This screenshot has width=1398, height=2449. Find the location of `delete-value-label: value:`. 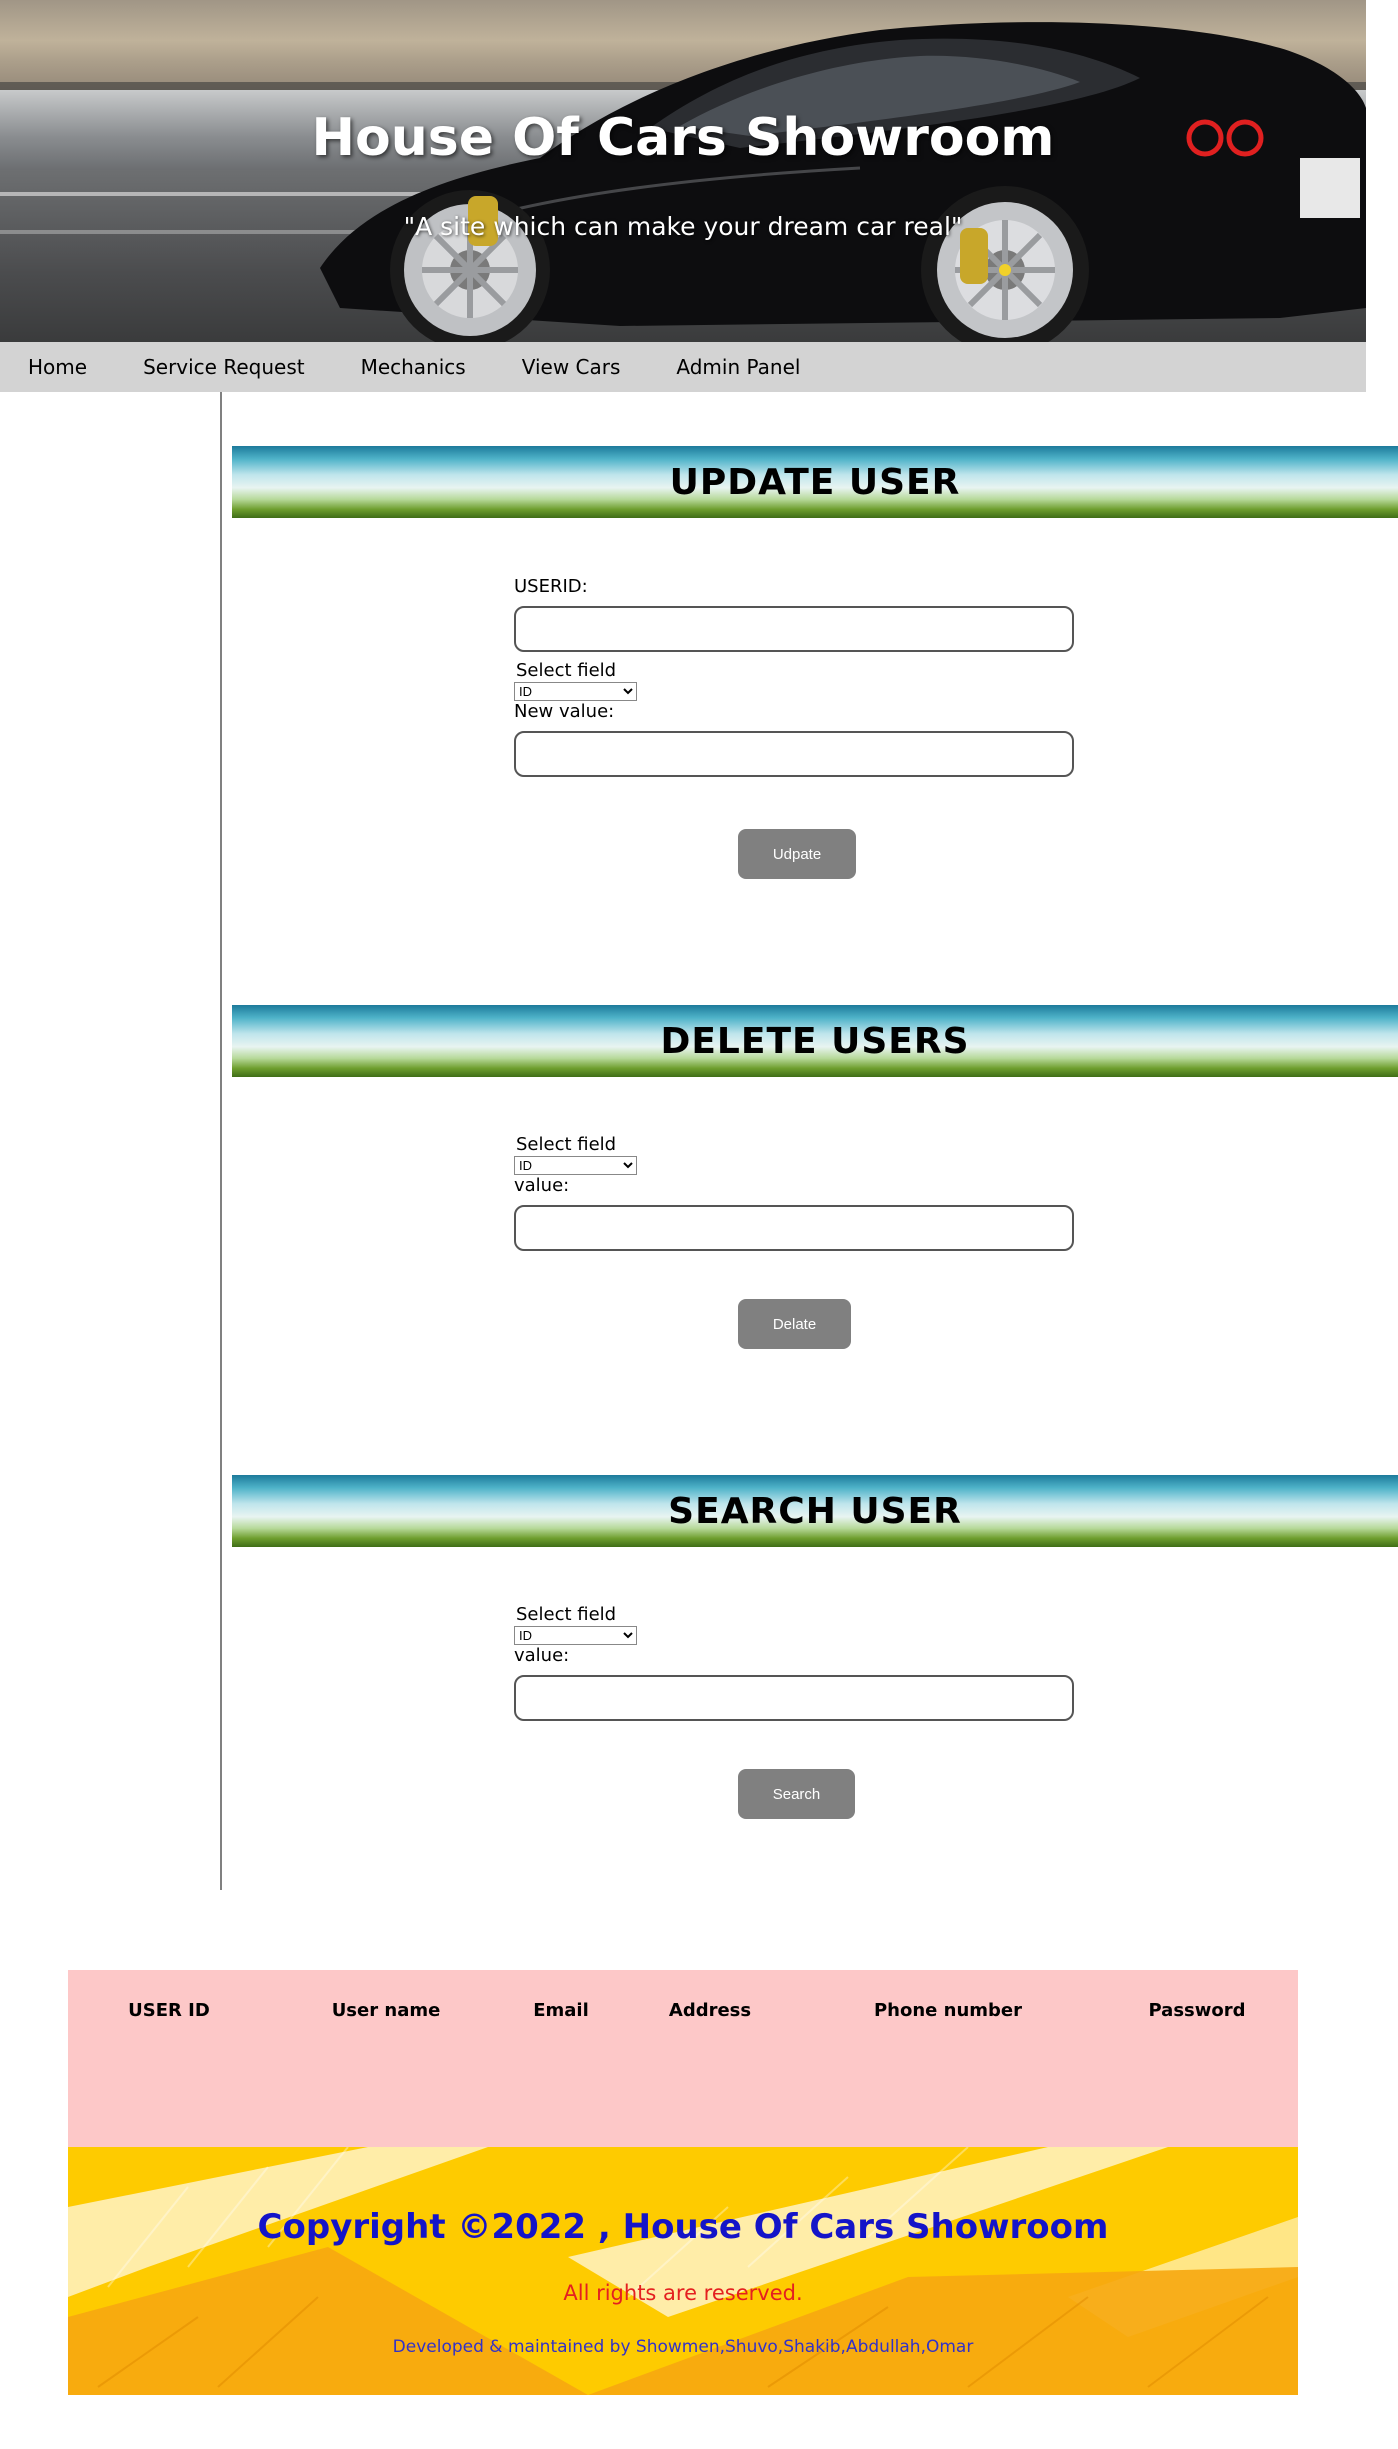

delete-value-label: value: is located at coordinates (542, 1185).